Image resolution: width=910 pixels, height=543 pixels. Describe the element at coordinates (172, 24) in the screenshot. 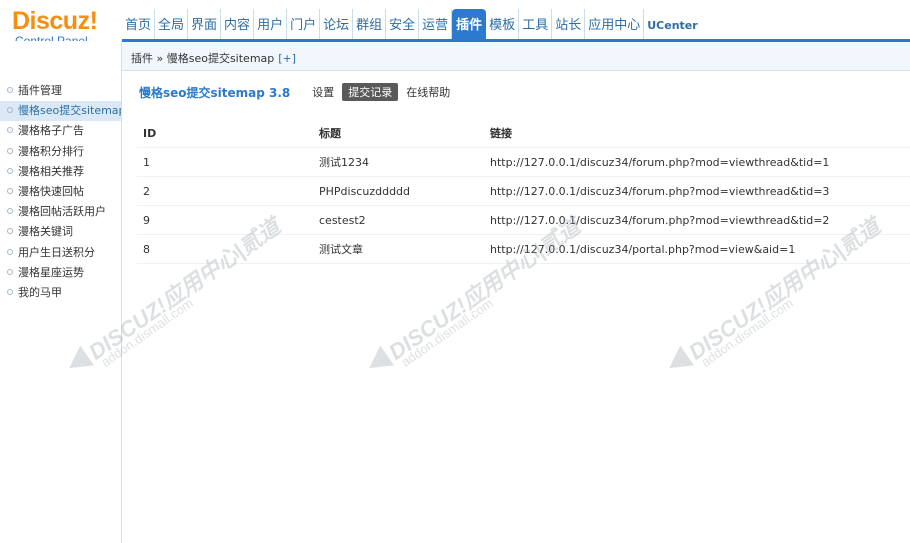

I see `nav-item-1: 全局` at that location.